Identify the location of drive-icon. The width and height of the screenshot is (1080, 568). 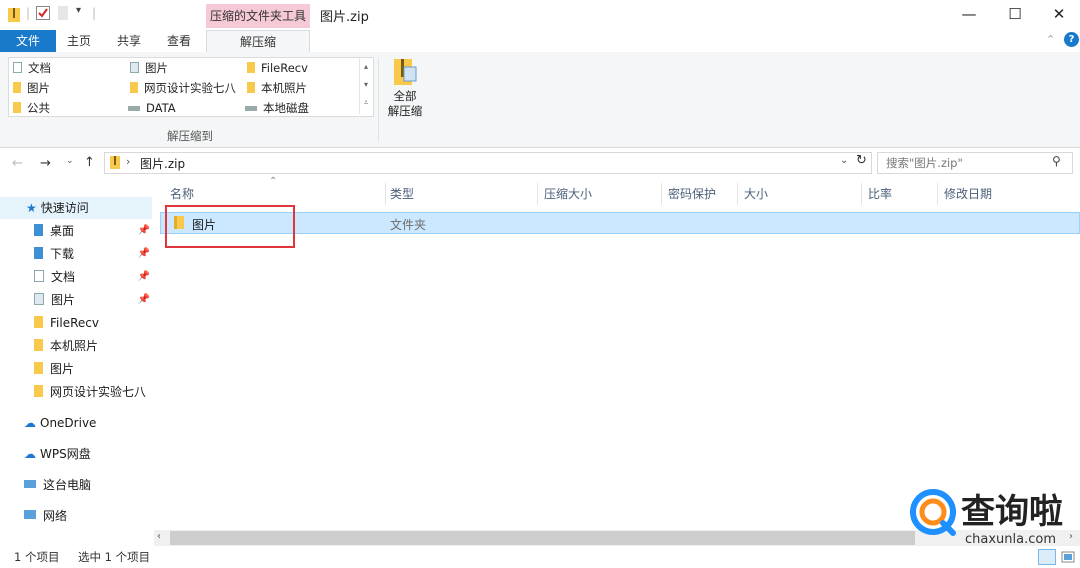
(134, 108).